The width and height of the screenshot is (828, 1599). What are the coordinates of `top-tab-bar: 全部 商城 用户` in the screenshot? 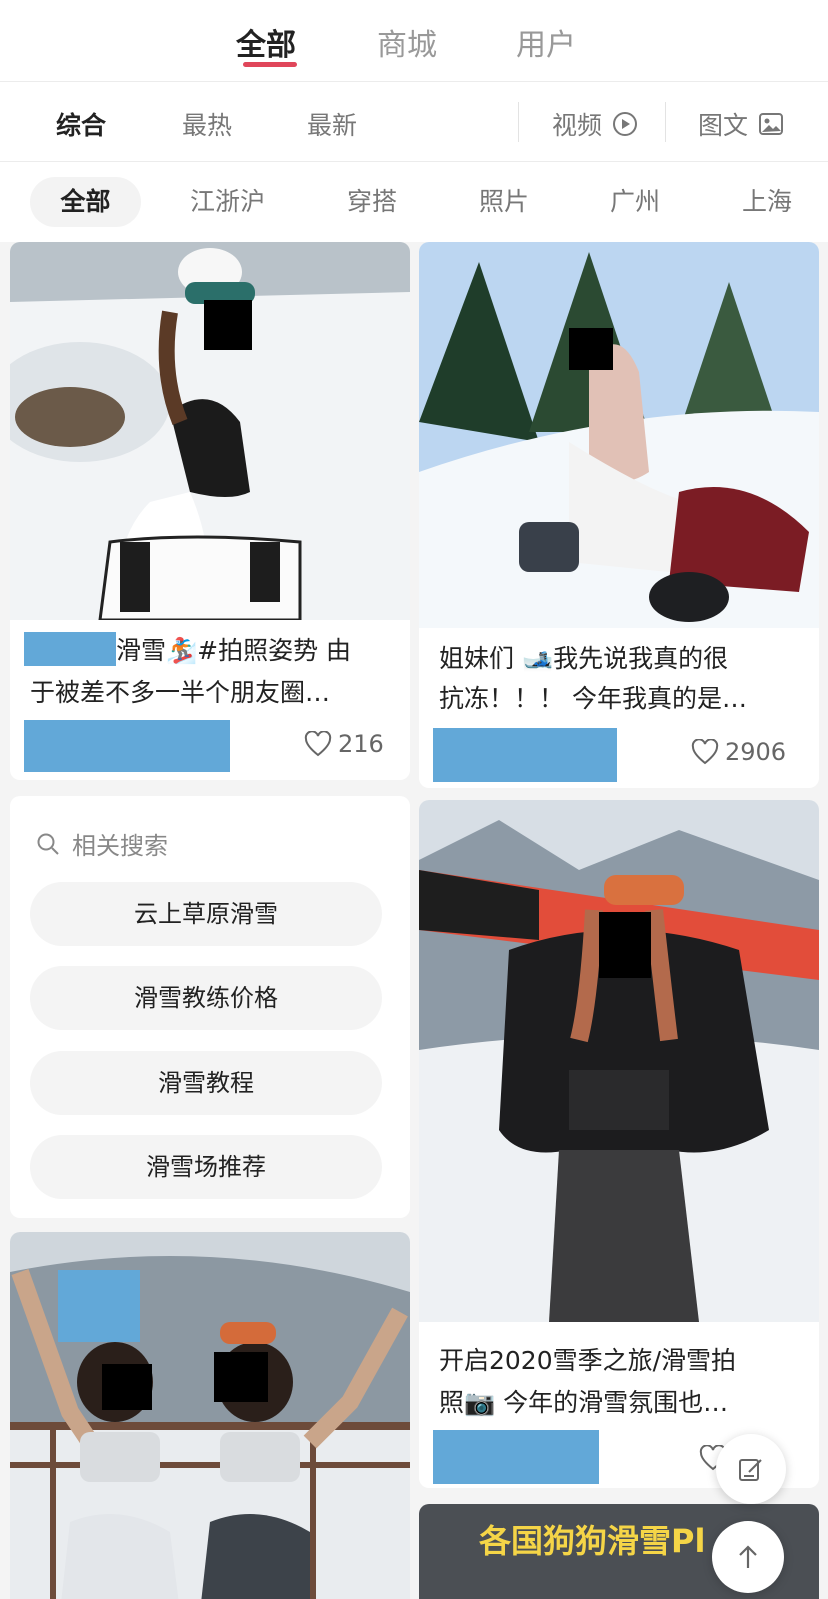 It's located at (414, 41).